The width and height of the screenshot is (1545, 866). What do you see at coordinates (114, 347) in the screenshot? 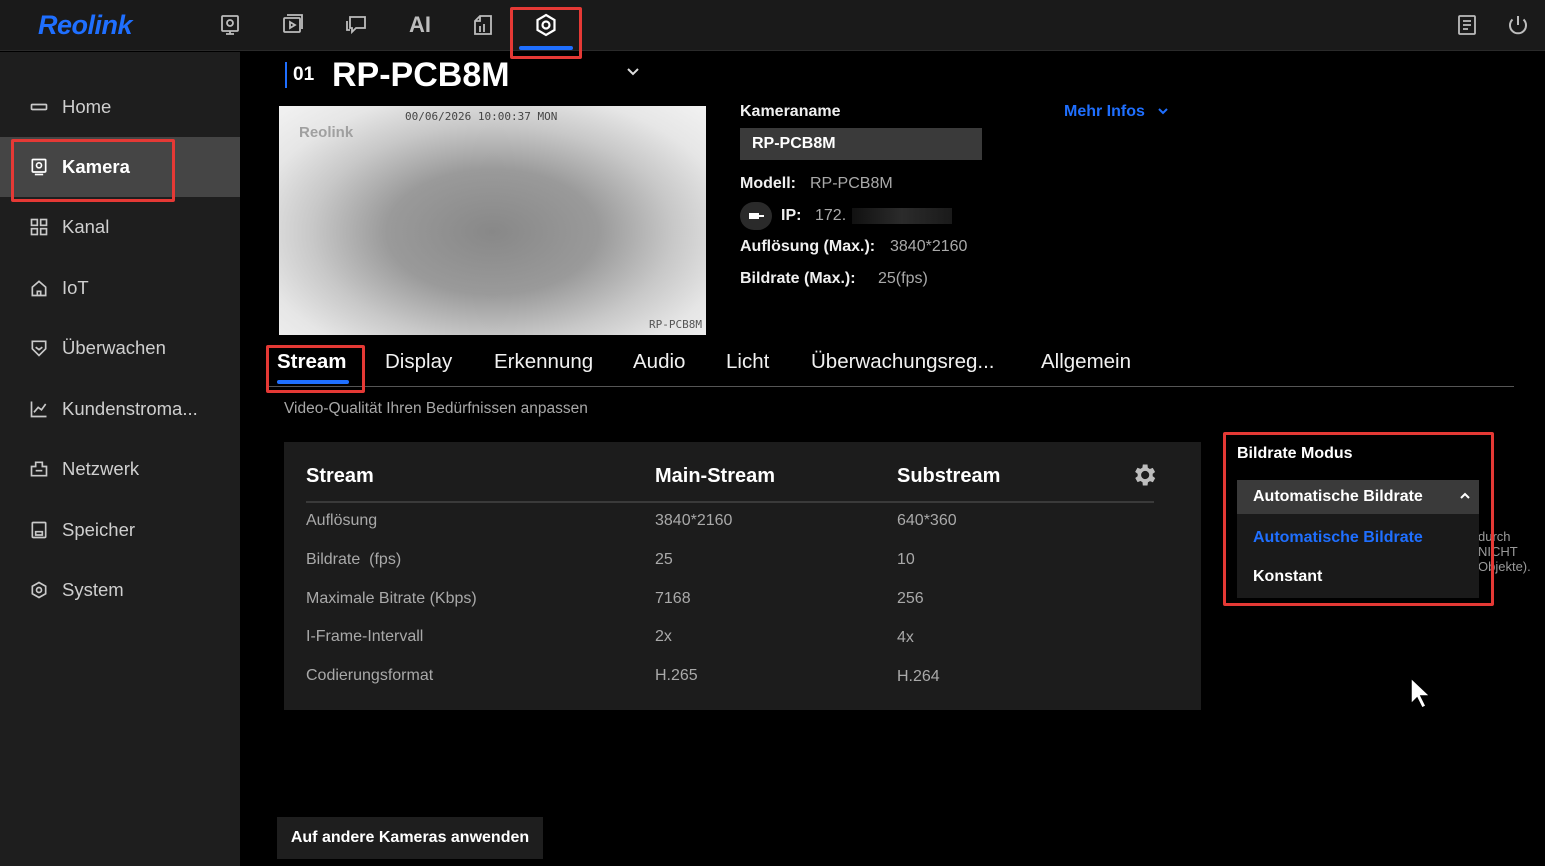
I see `sidebar-item-label: Überwachen` at bounding box center [114, 347].